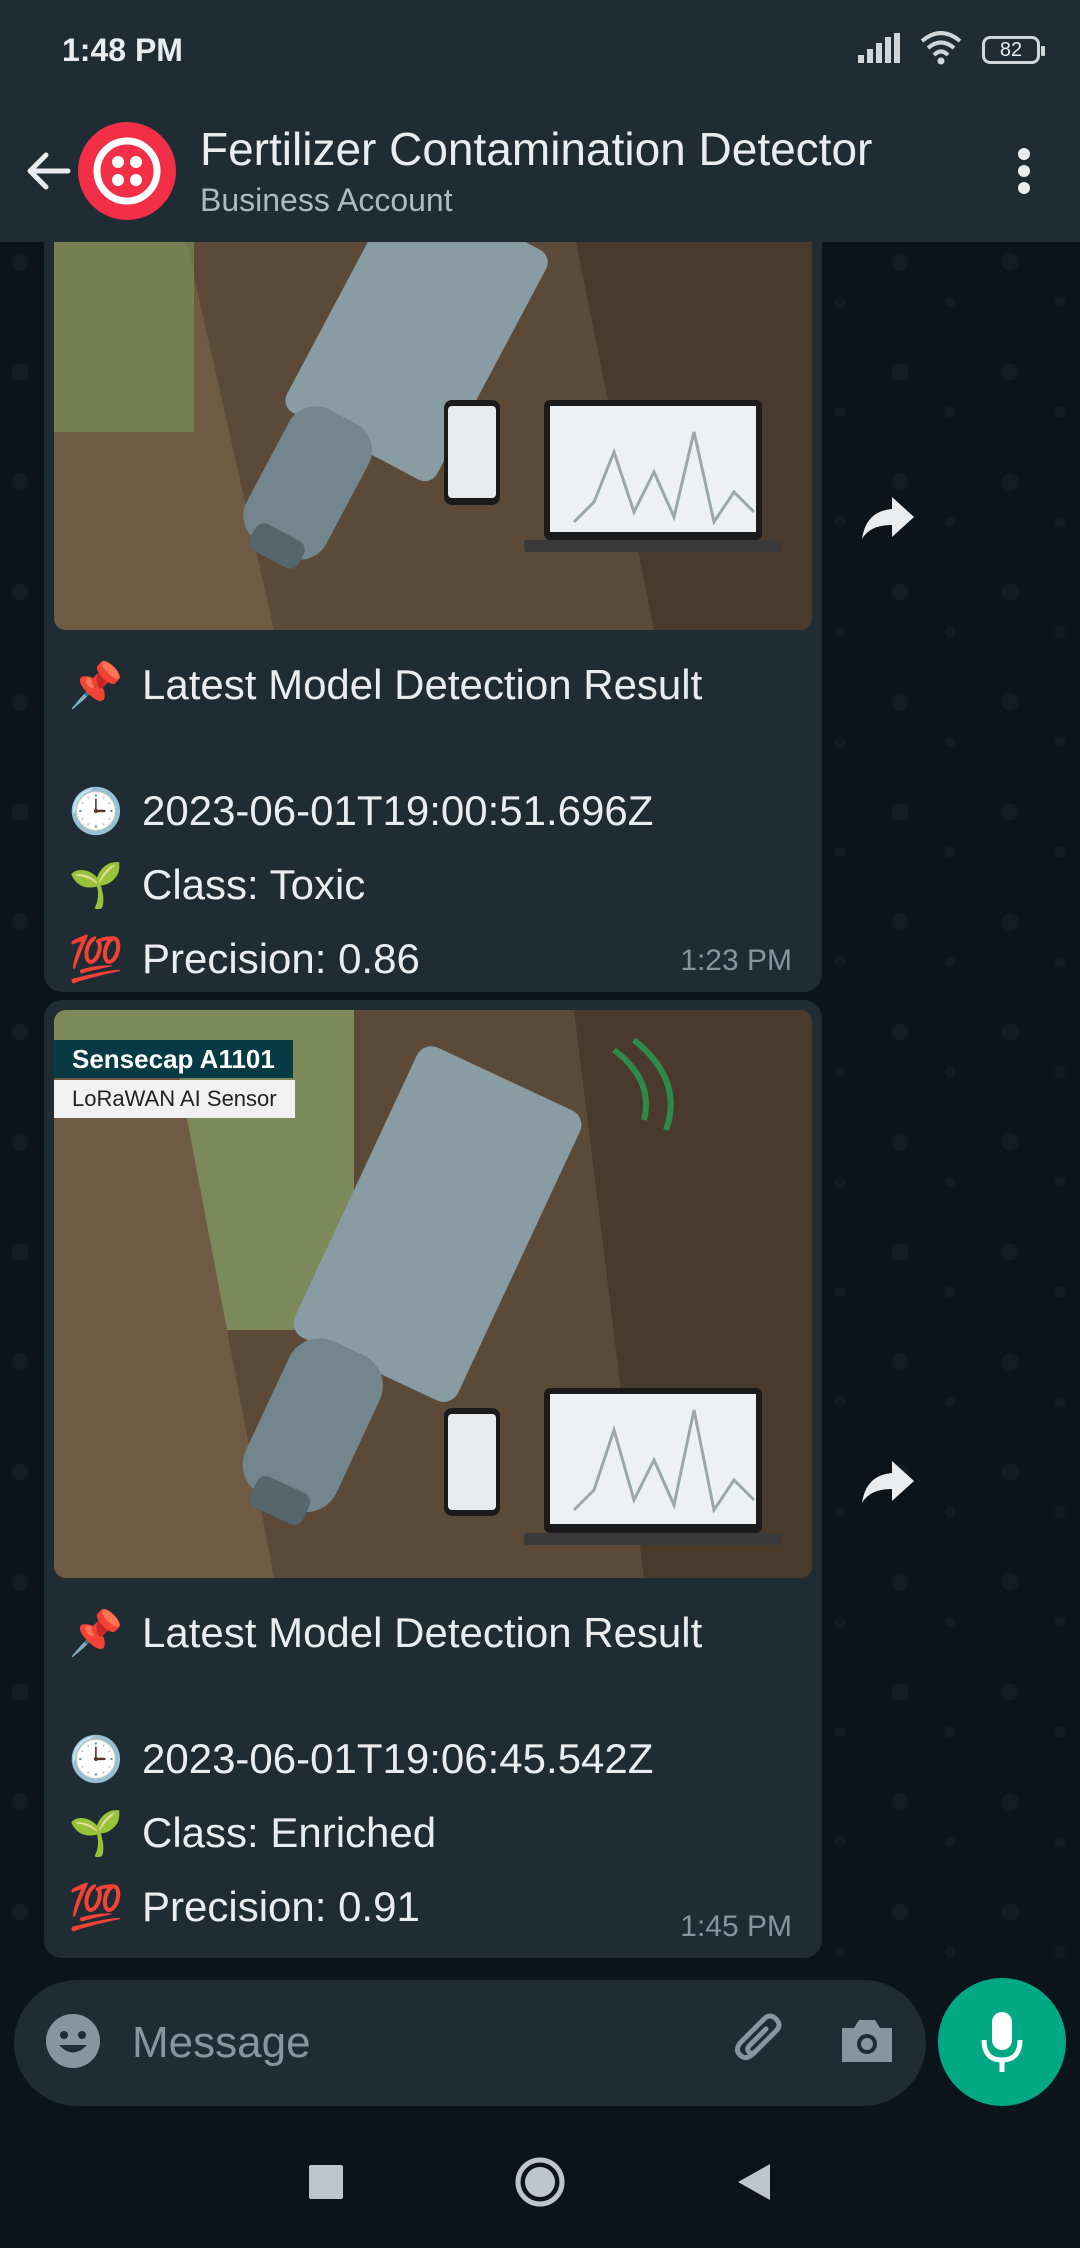 This screenshot has width=1080, height=2248. Describe the element at coordinates (326, 199) in the screenshot. I see `contact-subtitle: Business Account` at that location.